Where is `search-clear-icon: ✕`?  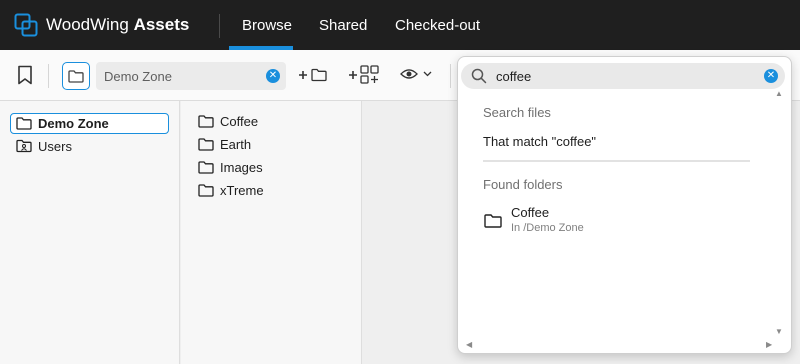
search-clear-icon: ✕ is located at coordinates (771, 76).